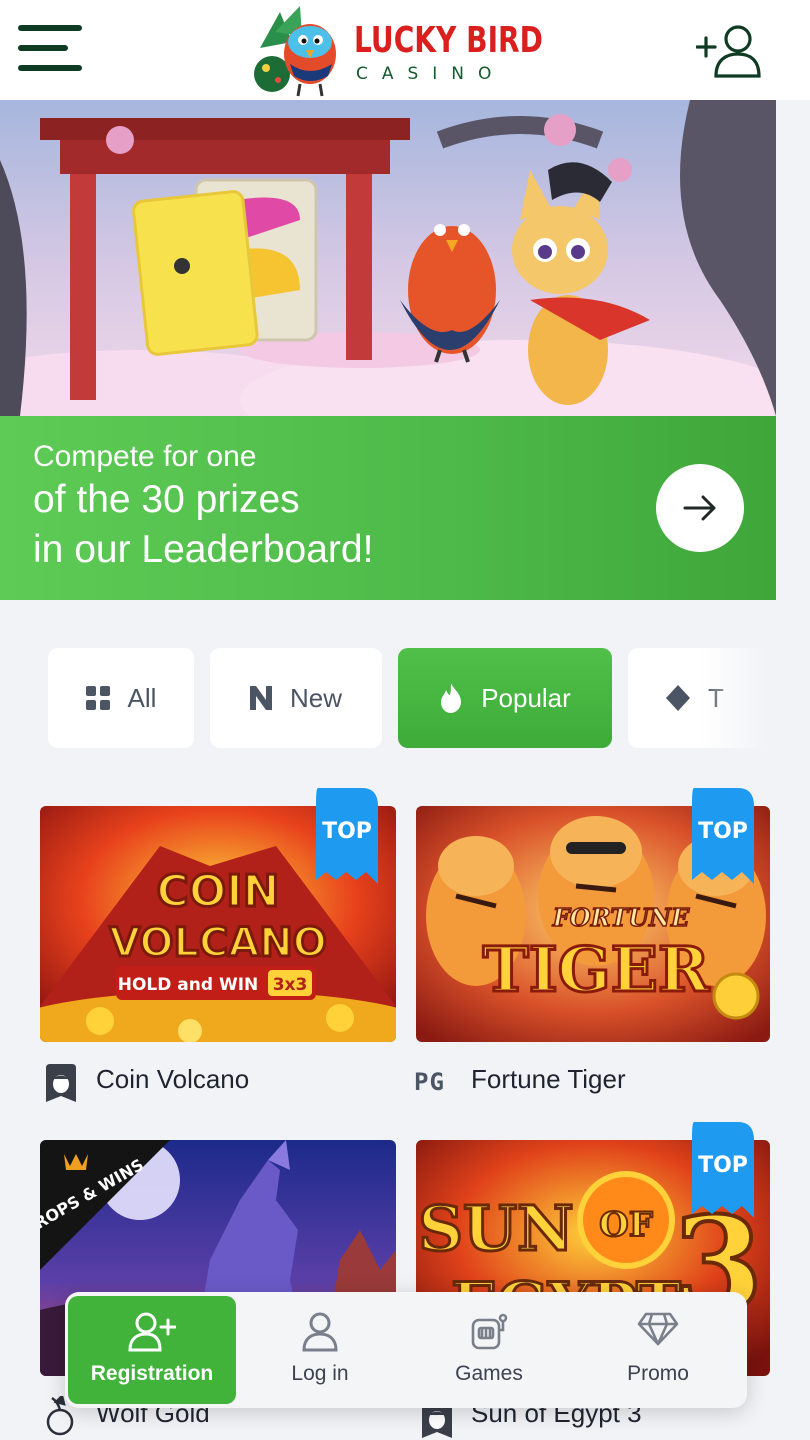  I want to click on promo-line-3: in our Leaderboard!, so click(203, 549).